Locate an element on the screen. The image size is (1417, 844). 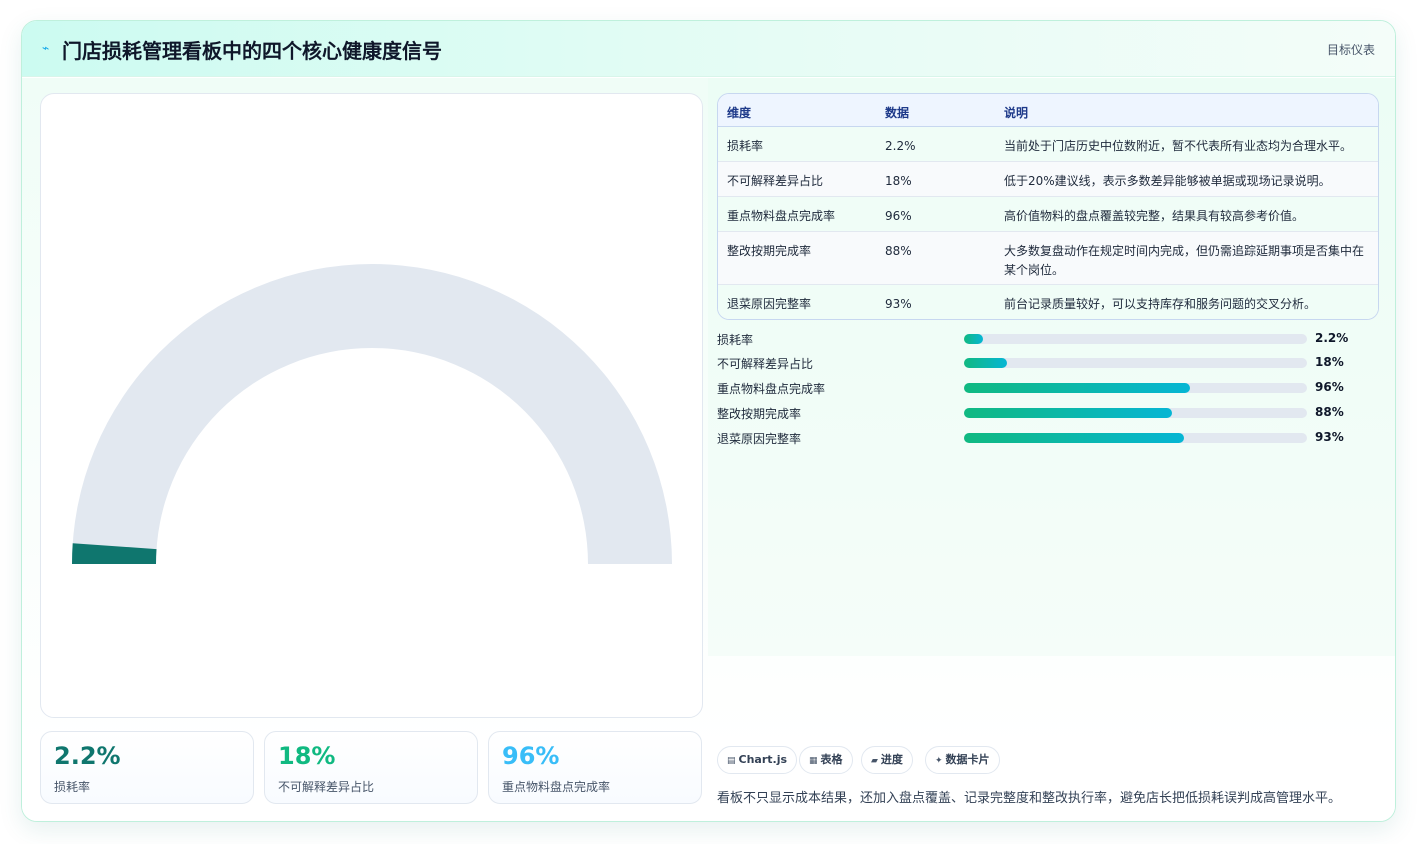
table-header: 维度 数据 说明 is located at coordinates (1048, 110).